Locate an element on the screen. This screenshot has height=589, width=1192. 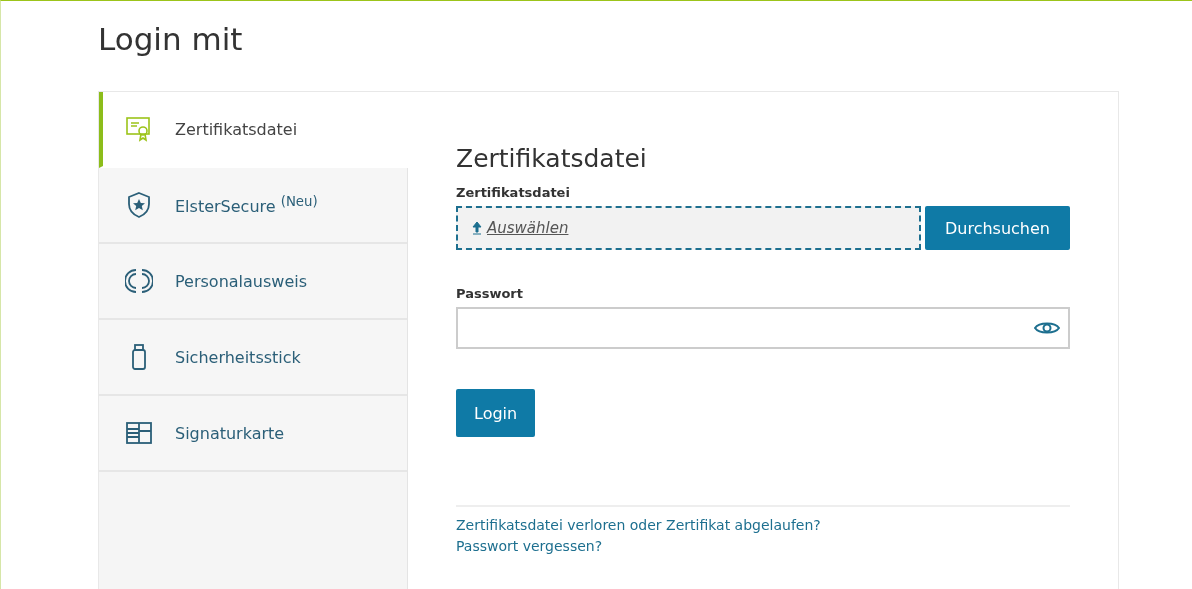
method-tab: Zertifikatsdatei is located at coordinates (253, 130).